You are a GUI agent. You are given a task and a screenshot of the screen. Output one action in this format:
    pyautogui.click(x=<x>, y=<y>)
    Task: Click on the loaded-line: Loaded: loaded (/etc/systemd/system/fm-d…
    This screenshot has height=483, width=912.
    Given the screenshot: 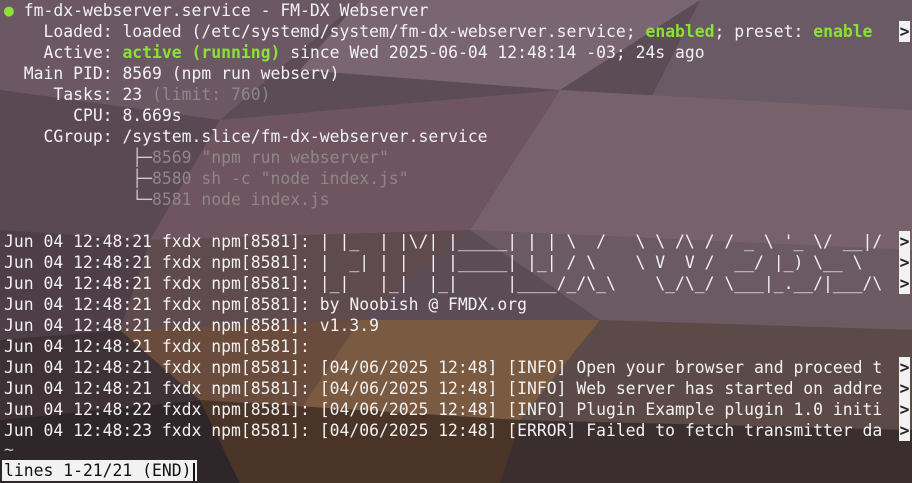 What is the action you would take?
    pyautogui.click(x=449, y=31)
    